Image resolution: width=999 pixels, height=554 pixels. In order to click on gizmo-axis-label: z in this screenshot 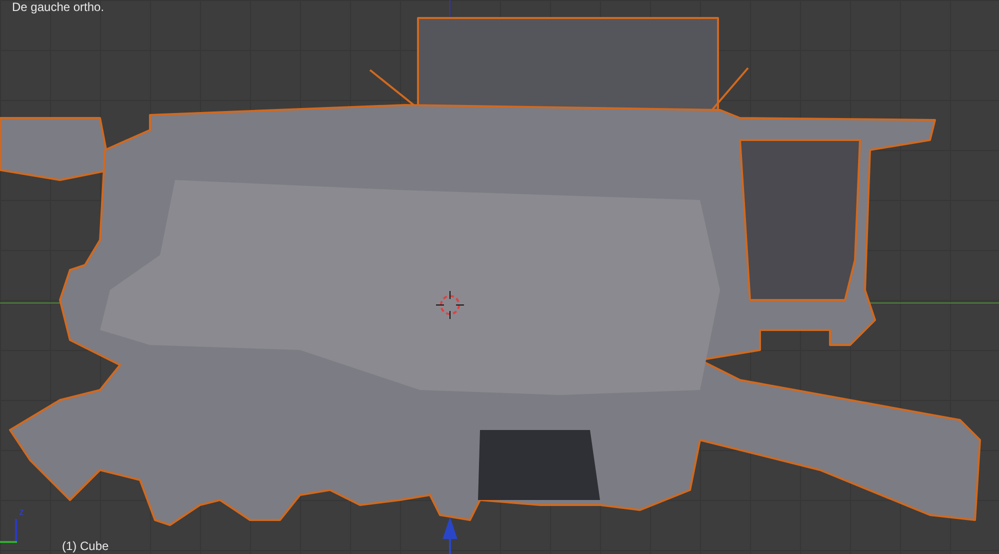, I will do `click(21, 513)`.